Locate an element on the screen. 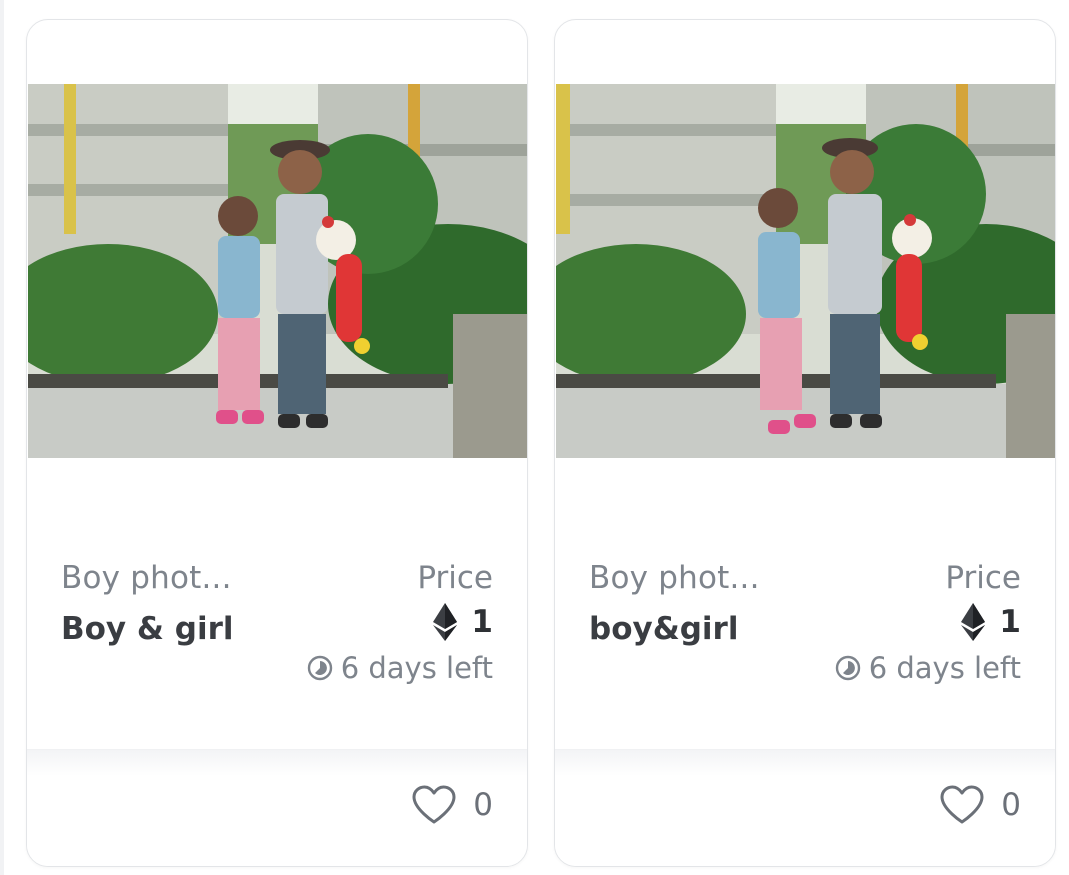  nft-card-info: Boy phot... boy&girl Price 1 6 days left is located at coordinates (805, 621).